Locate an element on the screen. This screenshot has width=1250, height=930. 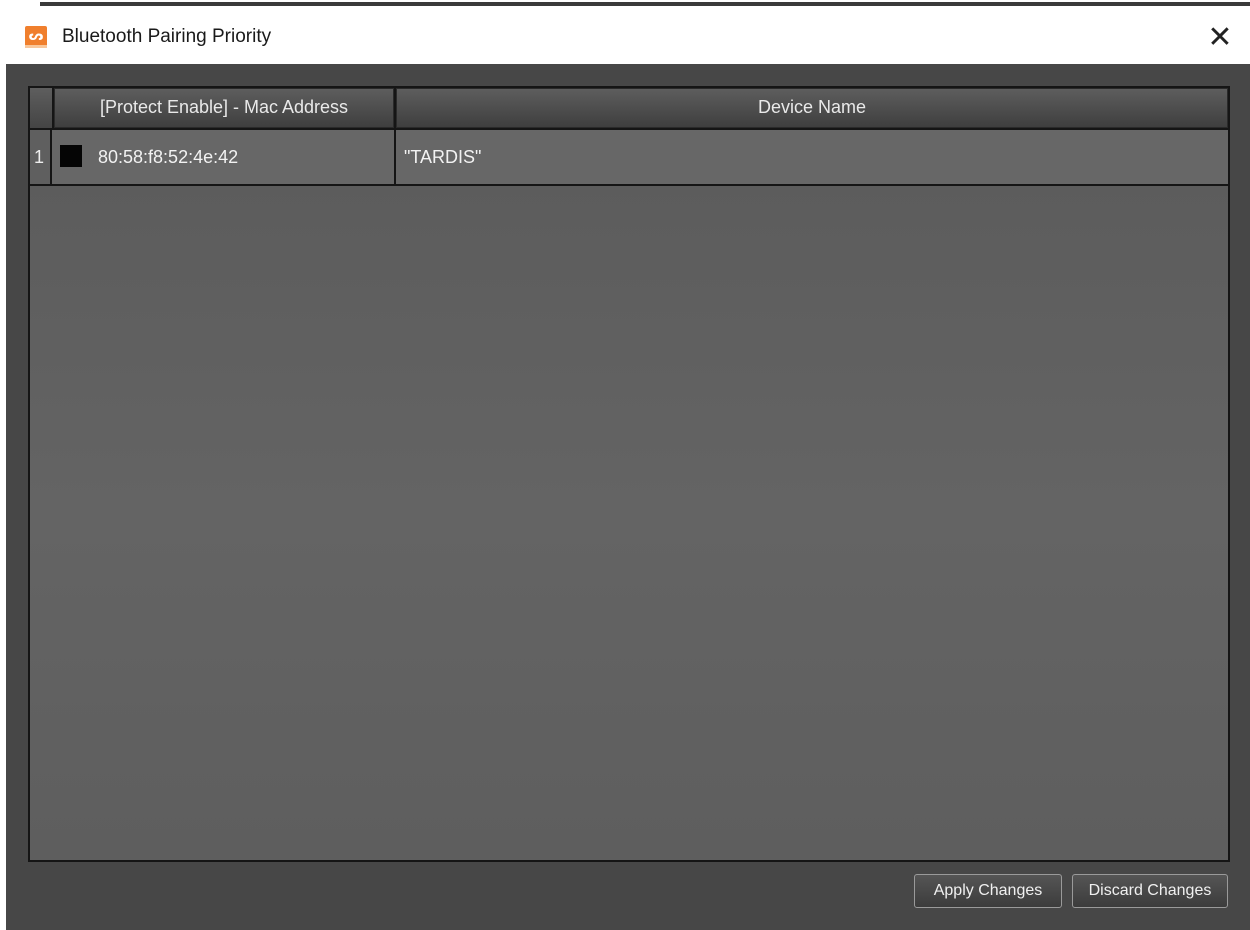
mac-address-cell: 80:58:f8:52:4e:42 is located at coordinates (225, 157).